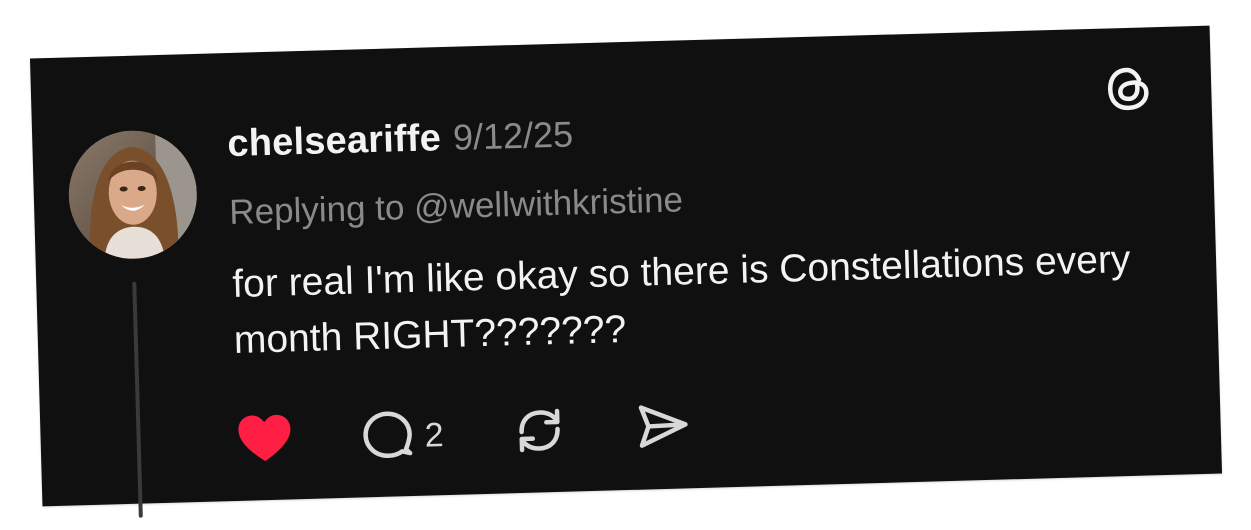 The width and height of the screenshot is (1251, 530). I want to click on like-button, so click(265, 440).